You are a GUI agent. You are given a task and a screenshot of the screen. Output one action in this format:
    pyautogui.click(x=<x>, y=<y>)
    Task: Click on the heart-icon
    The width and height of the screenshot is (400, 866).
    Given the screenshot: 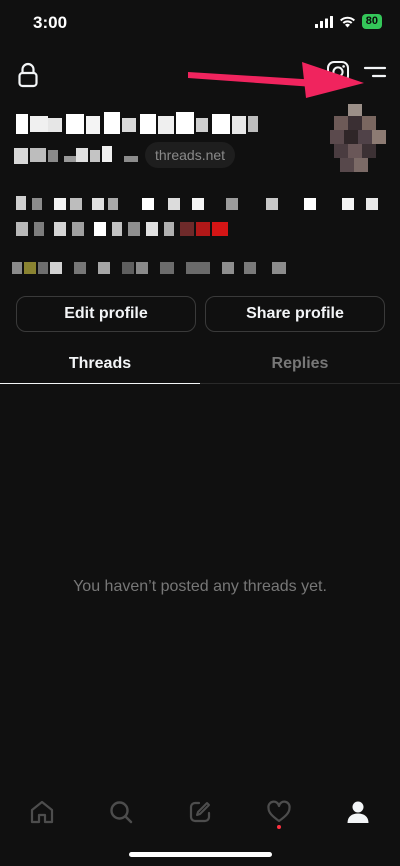 What is the action you would take?
    pyautogui.click(x=279, y=811)
    